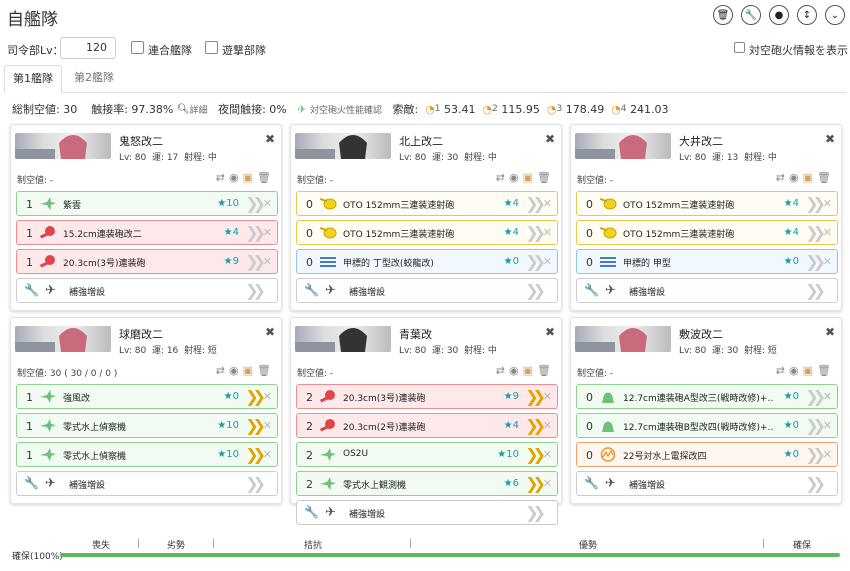 Image resolution: width=850 pixels, height=571 pixels. I want to click on improvement-level: ★9, so click(231, 261).